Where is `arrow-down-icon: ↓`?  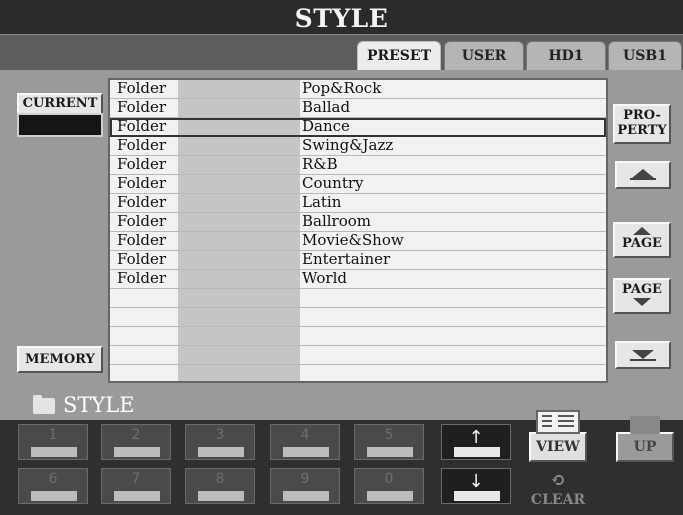 arrow-down-icon: ↓ is located at coordinates (476, 481).